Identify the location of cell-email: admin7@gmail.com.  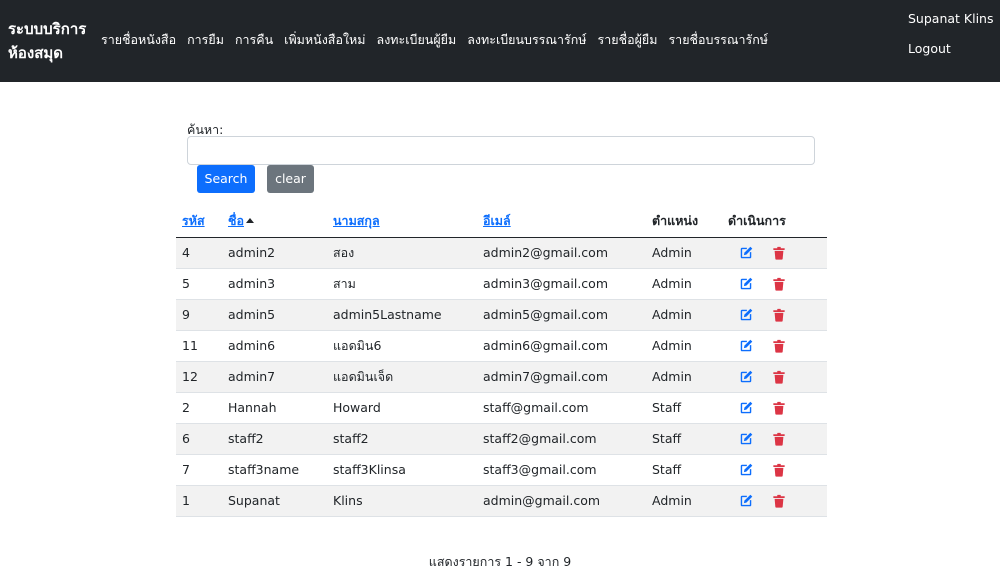
(561, 377).